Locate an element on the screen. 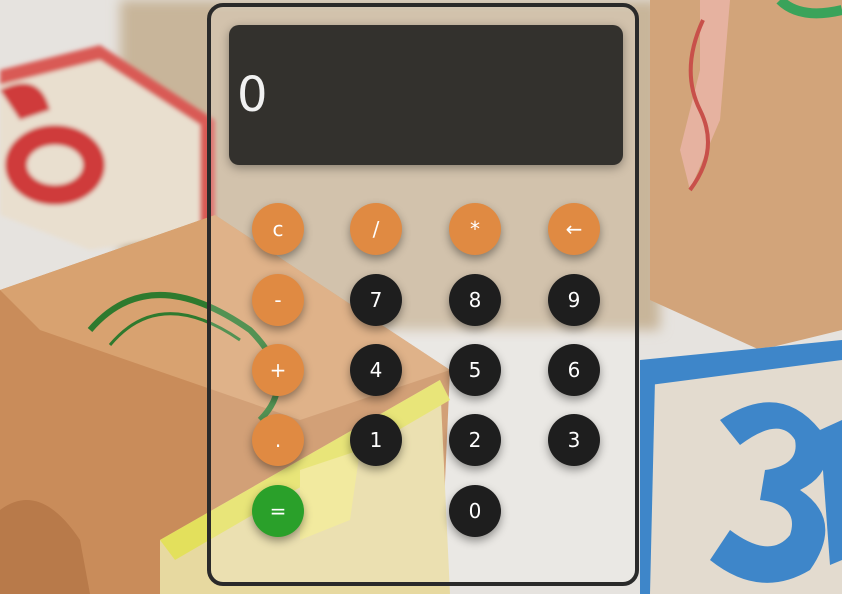 The image size is (842, 594). digit-0-button: 0 is located at coordinates (475, 511).